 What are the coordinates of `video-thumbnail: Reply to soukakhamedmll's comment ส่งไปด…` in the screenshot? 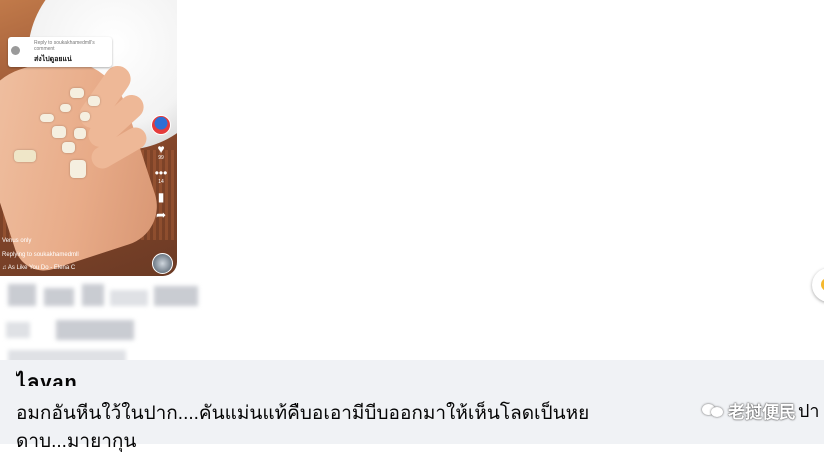 It's located at (88, 138).